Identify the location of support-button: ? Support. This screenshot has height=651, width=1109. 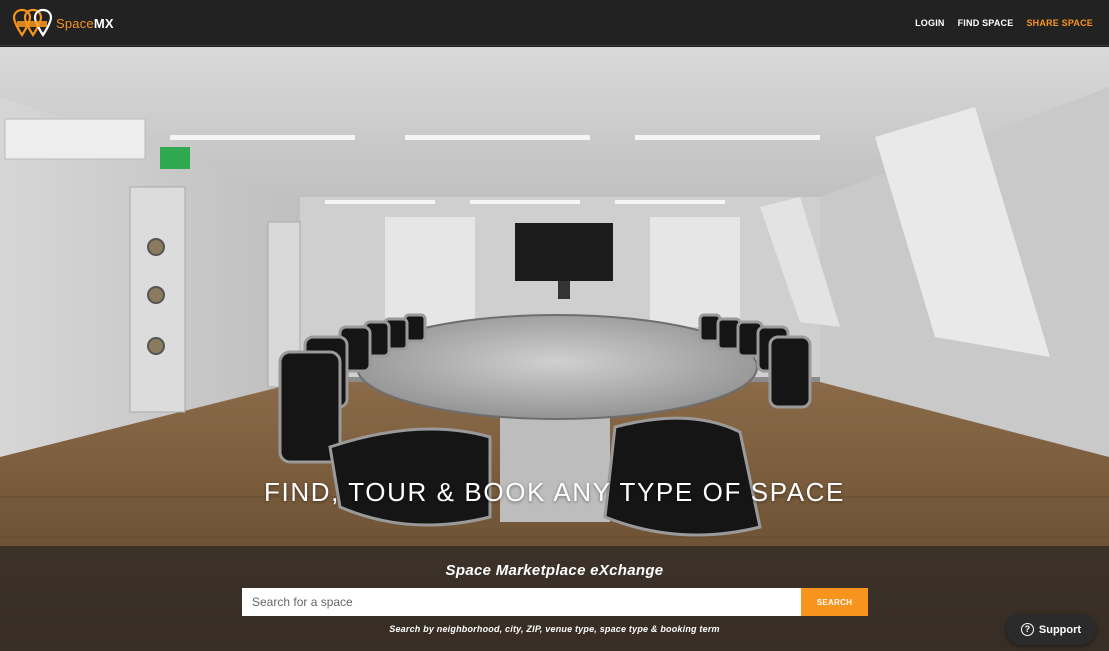
(1051, 629).